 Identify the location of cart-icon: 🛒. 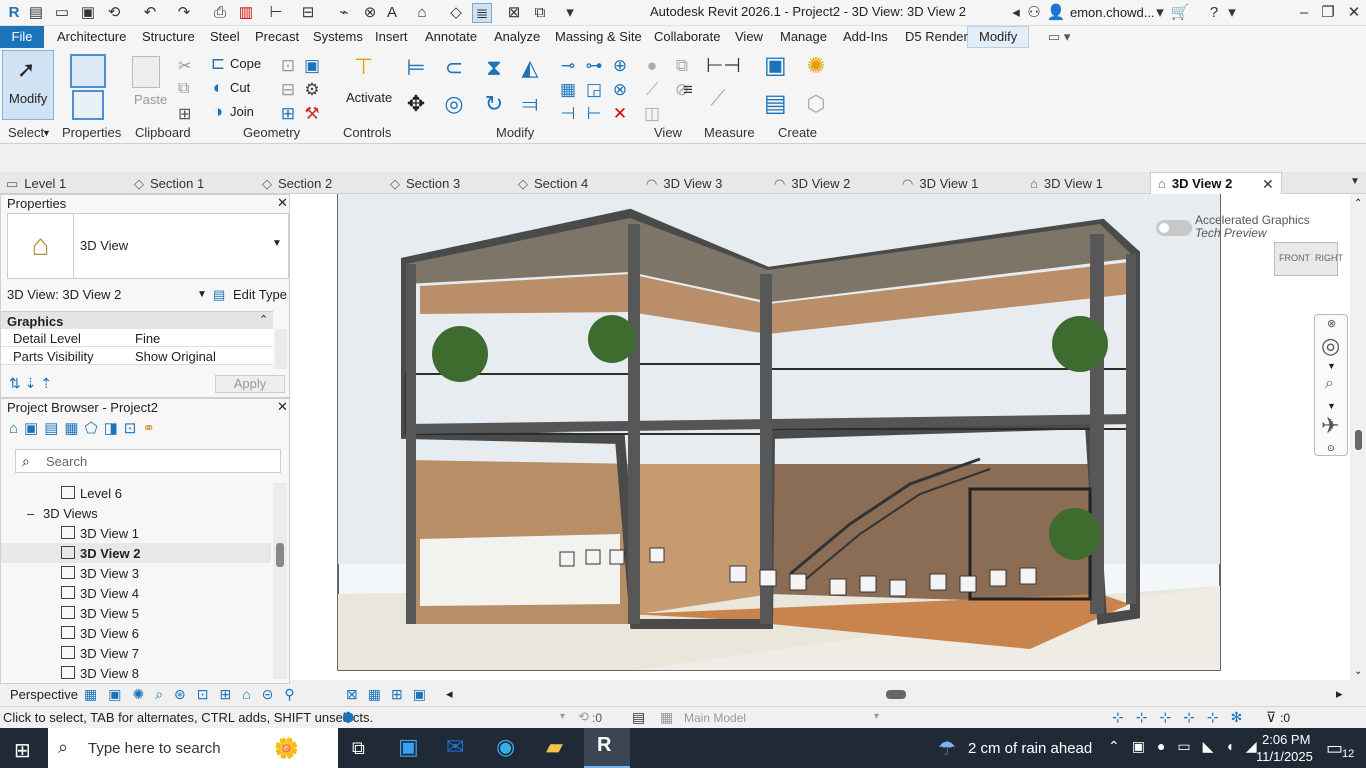
(1180, 13).